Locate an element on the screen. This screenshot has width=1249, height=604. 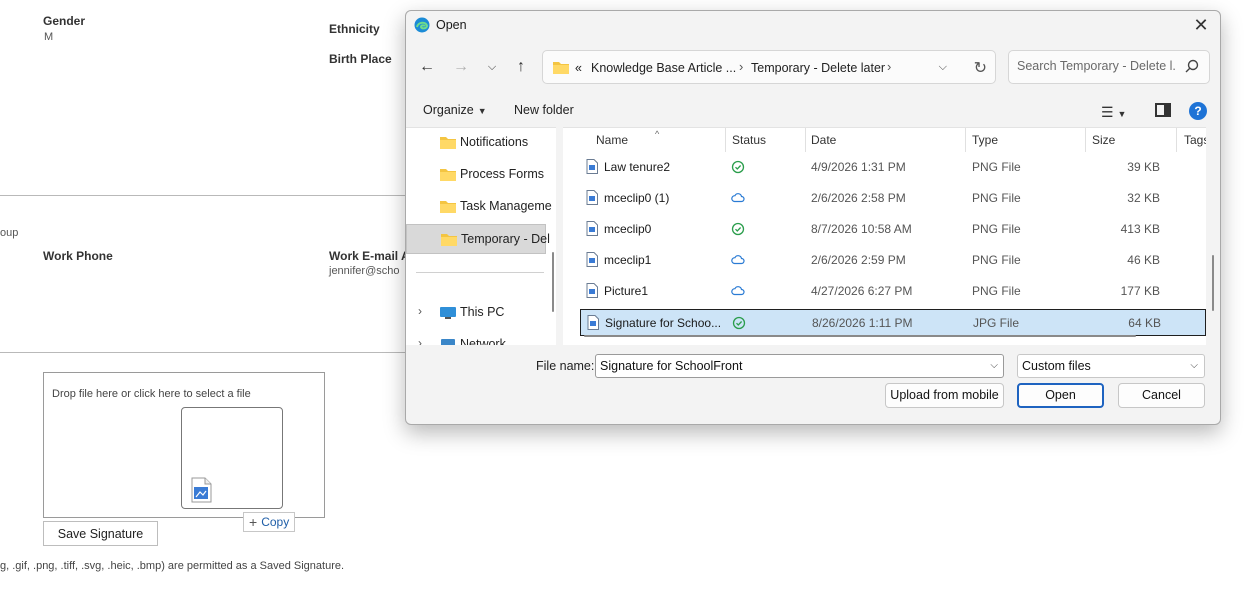
refresh-icon: ↻ is located at coordinates (980, 68).